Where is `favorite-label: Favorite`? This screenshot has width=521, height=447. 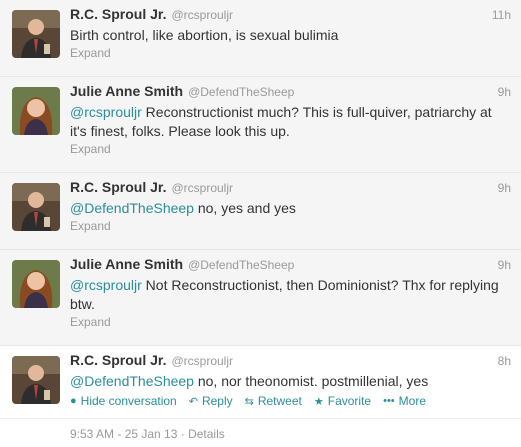 favorite-label: Favorite is located at coordinates (349, 401).